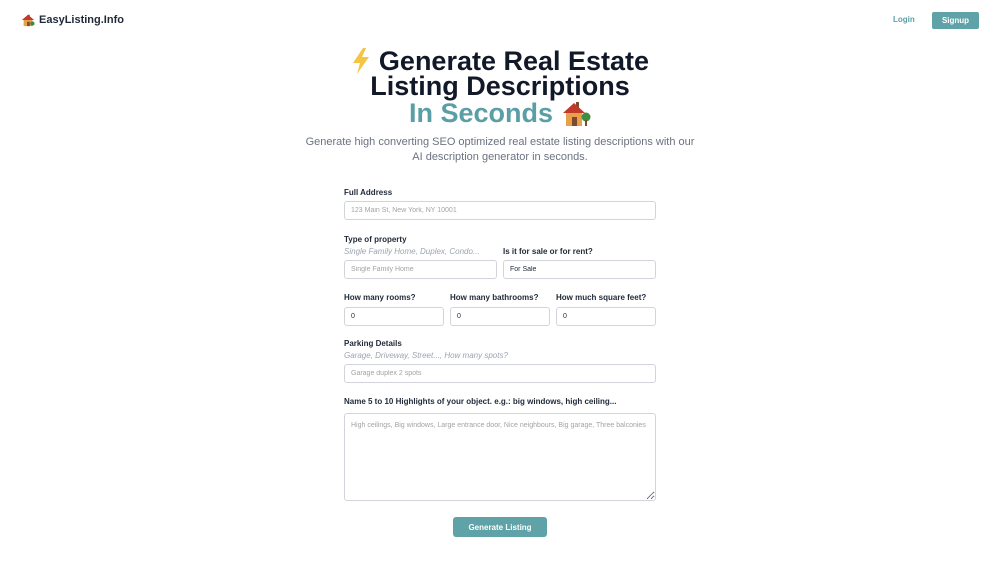 The height and width of the screenshot is (563, 1000). What do you see at coordinates (81, 20) in the screenshot?
I see `brand-name: EasyListing.Info` at bounding box center [81, 20].